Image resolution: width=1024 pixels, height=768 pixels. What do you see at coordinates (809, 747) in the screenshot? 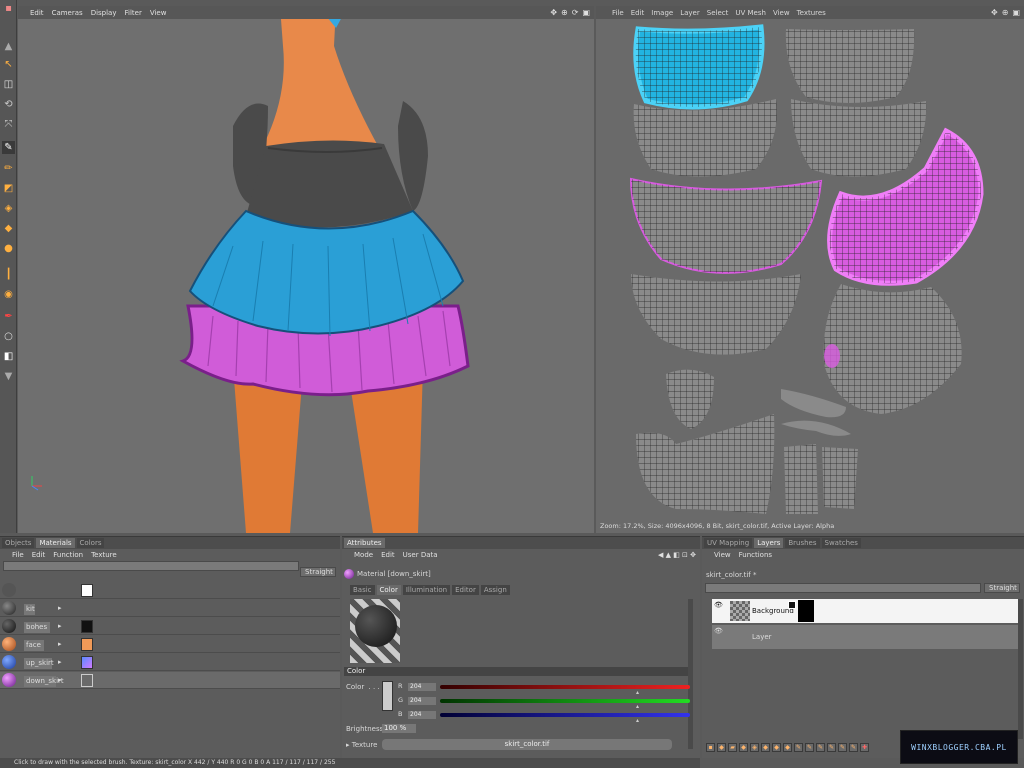
I see `lock-icon: ✎` at bounding box center [809, 747].